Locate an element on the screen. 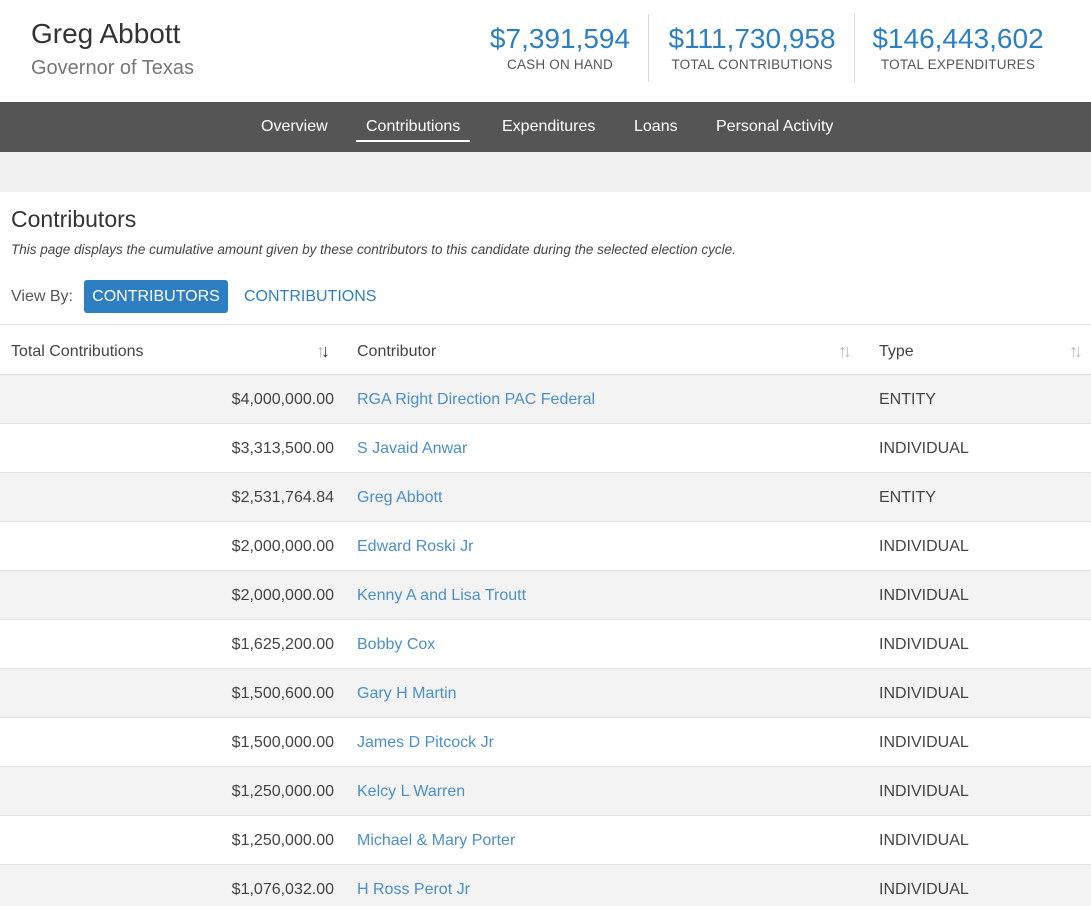 The width and height of the screenshot is (1091, 906). contributor-link: Kelcy L Warren is located at coordinates (411, 791).